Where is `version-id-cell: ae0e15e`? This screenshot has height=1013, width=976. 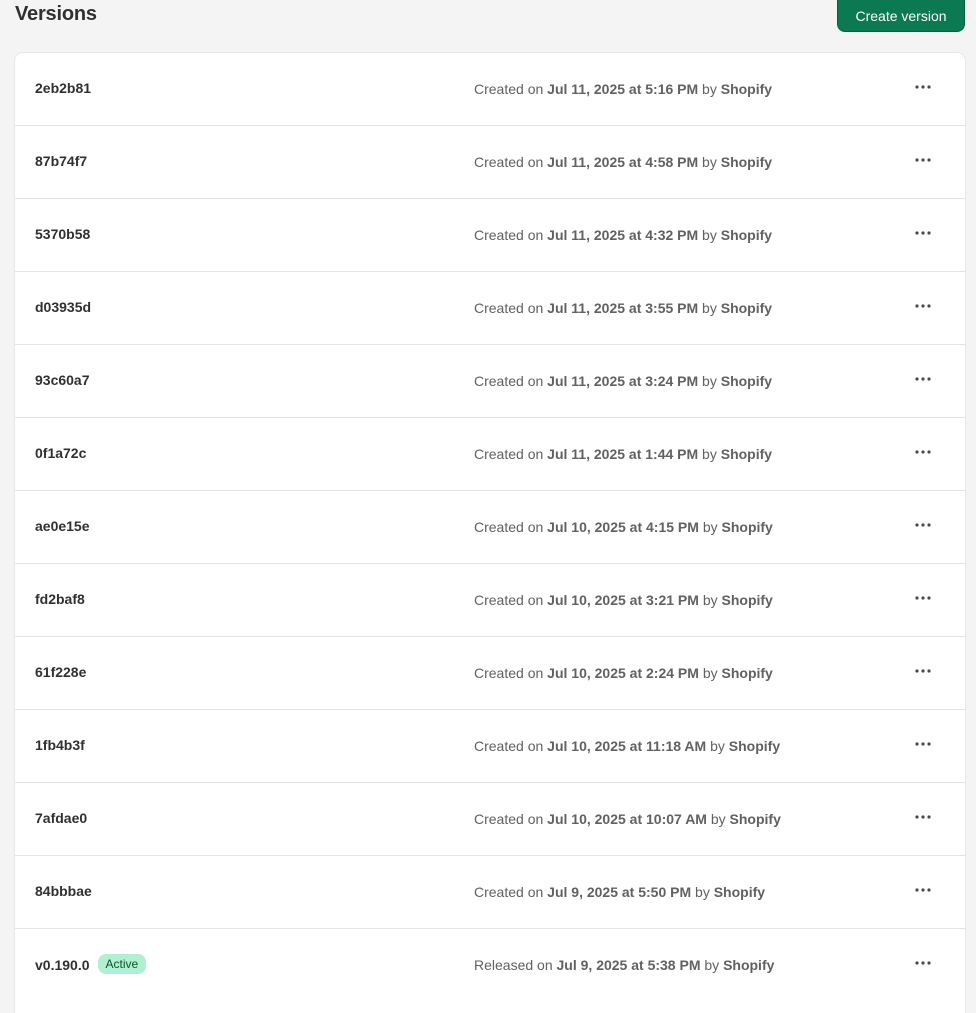
version-id-cell: ae0e15e is located at coordinates (62, 526).